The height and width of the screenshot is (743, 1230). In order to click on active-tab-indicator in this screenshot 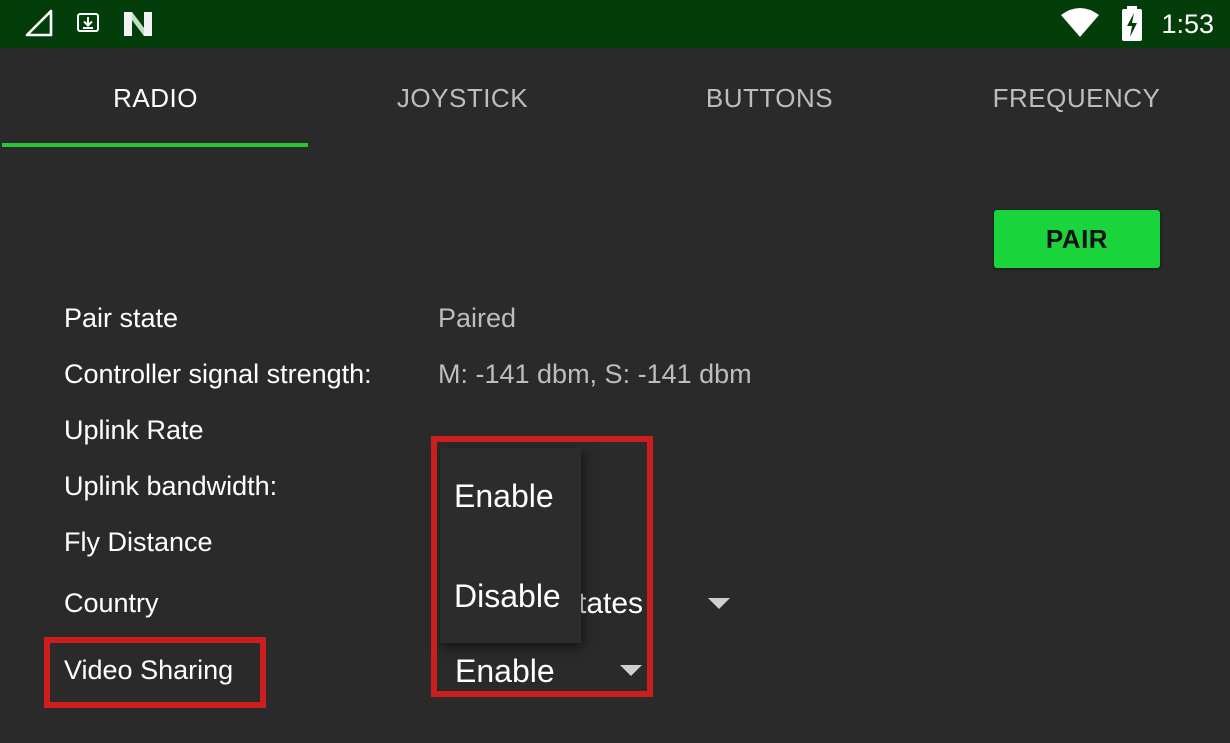, I will do `click(155, 145)`.